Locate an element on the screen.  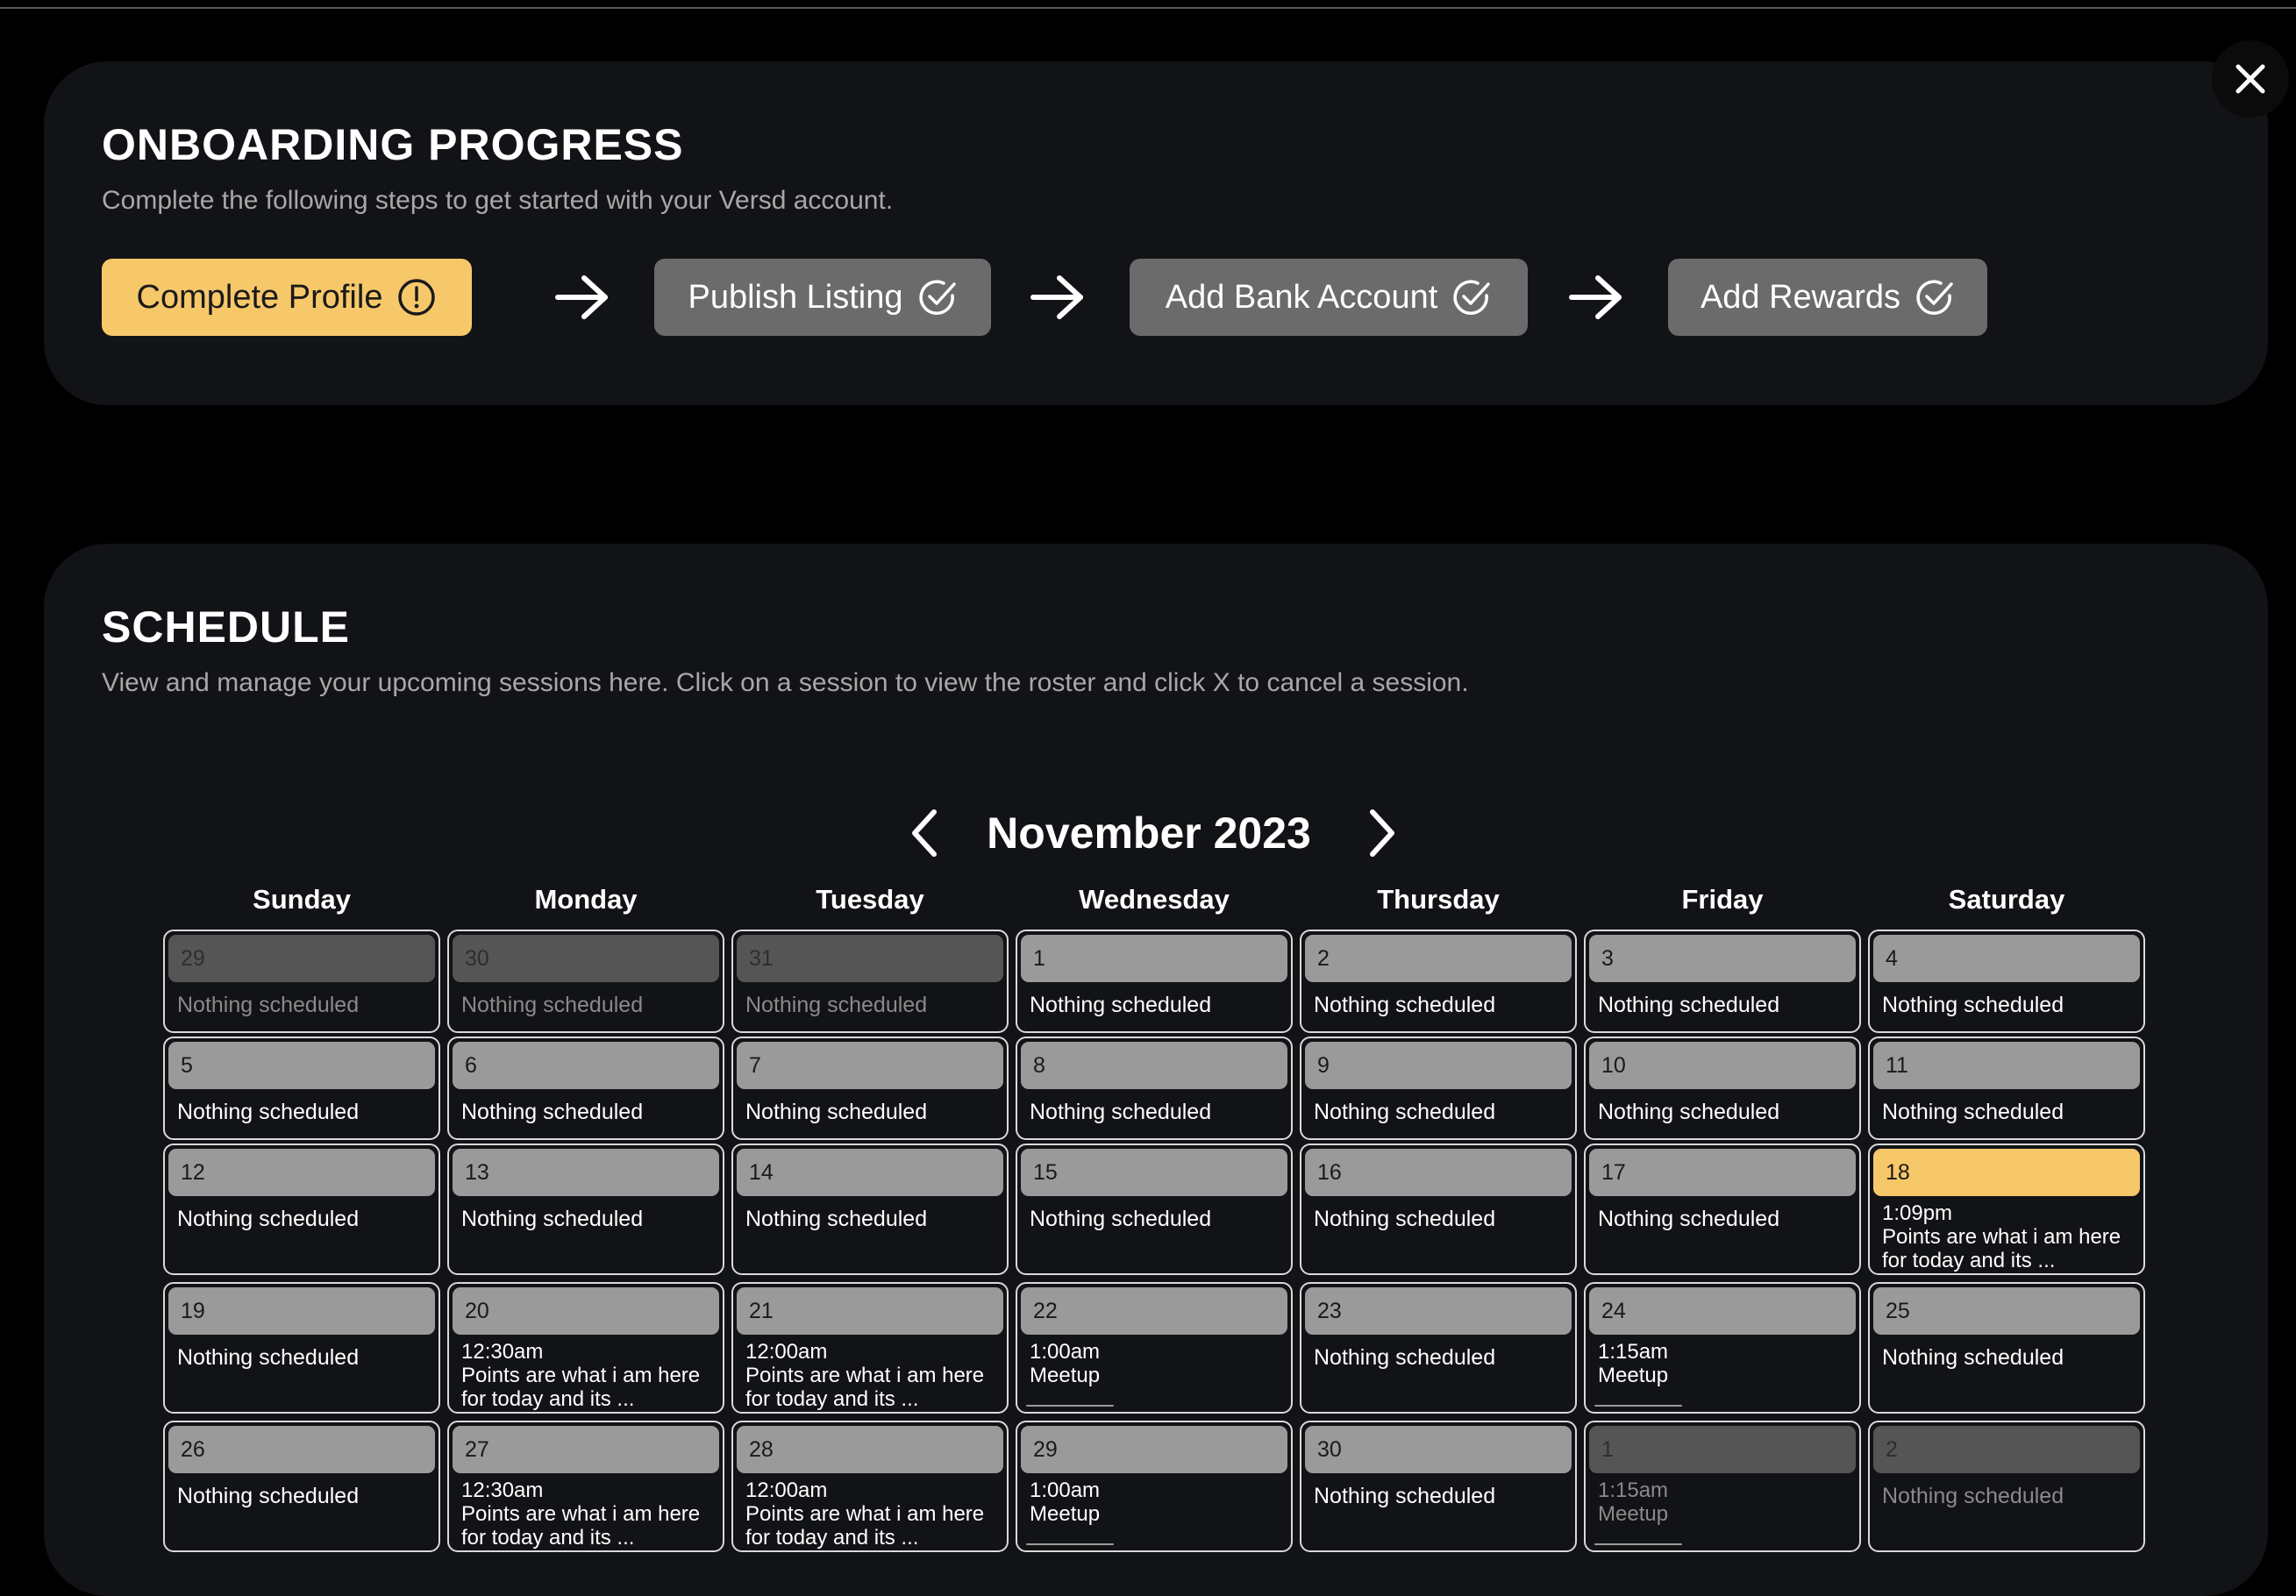
day-number: 19 is located at coordinates (301, 1311).